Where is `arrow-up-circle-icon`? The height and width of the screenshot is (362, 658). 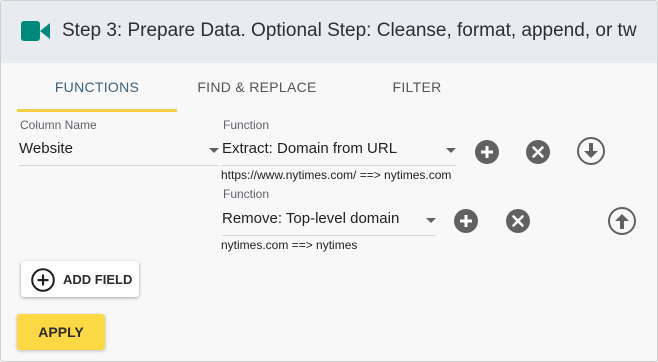
arrow-up-circle-icon is located at coordinates (622, 221).